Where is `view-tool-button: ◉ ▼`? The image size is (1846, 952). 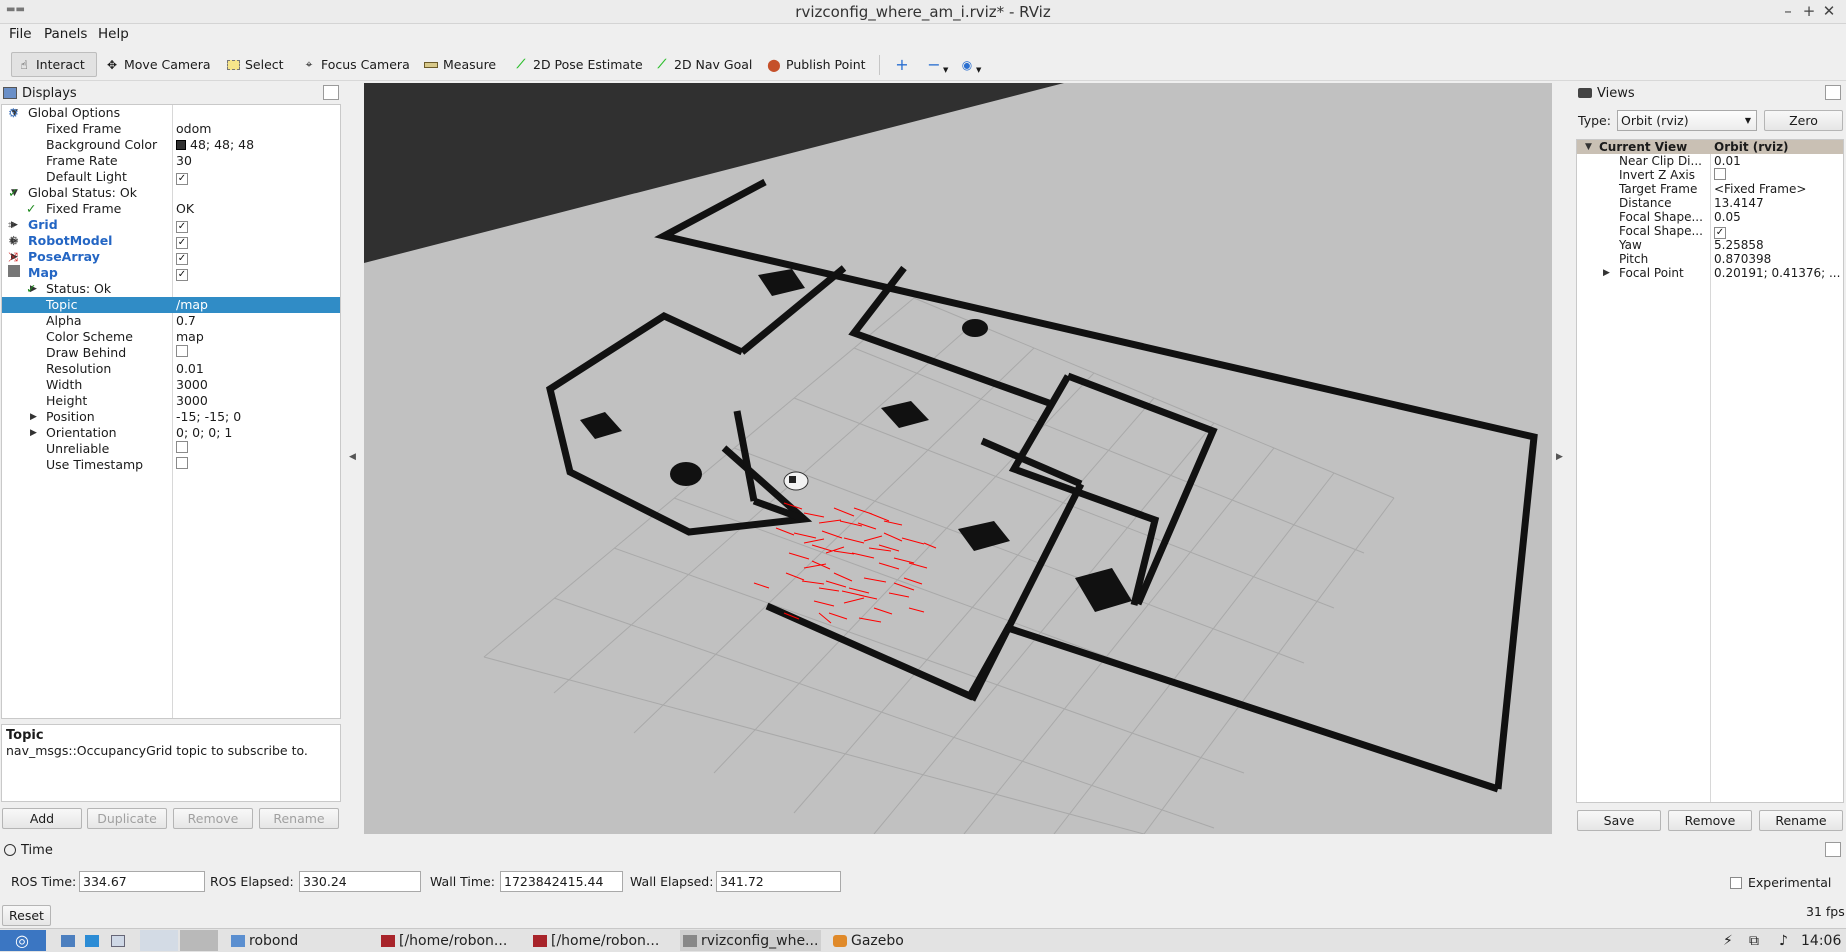
view-tool-button: ◉ ▼ is located at coordinates (970, 64).